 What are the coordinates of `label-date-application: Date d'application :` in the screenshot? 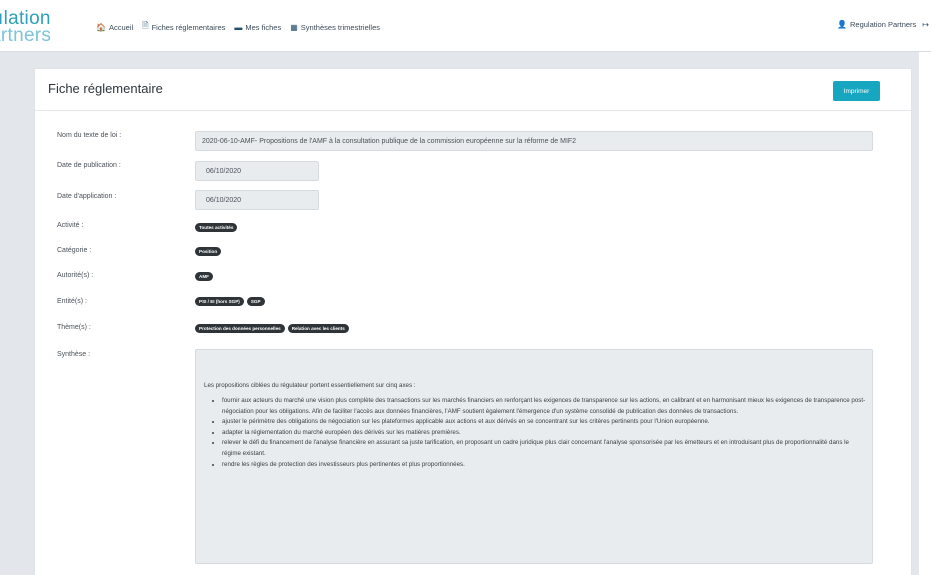 It's located at (87, 196).